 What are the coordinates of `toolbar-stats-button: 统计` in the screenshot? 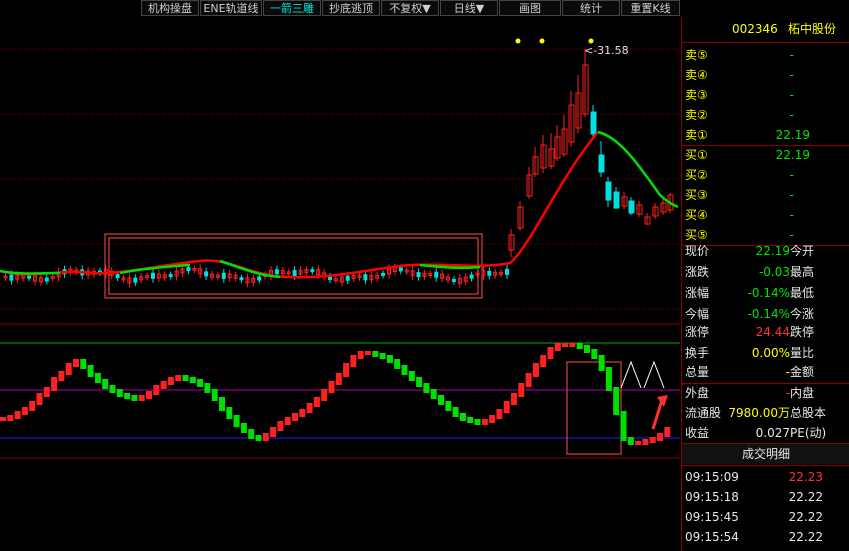 It's located at (591, 8).